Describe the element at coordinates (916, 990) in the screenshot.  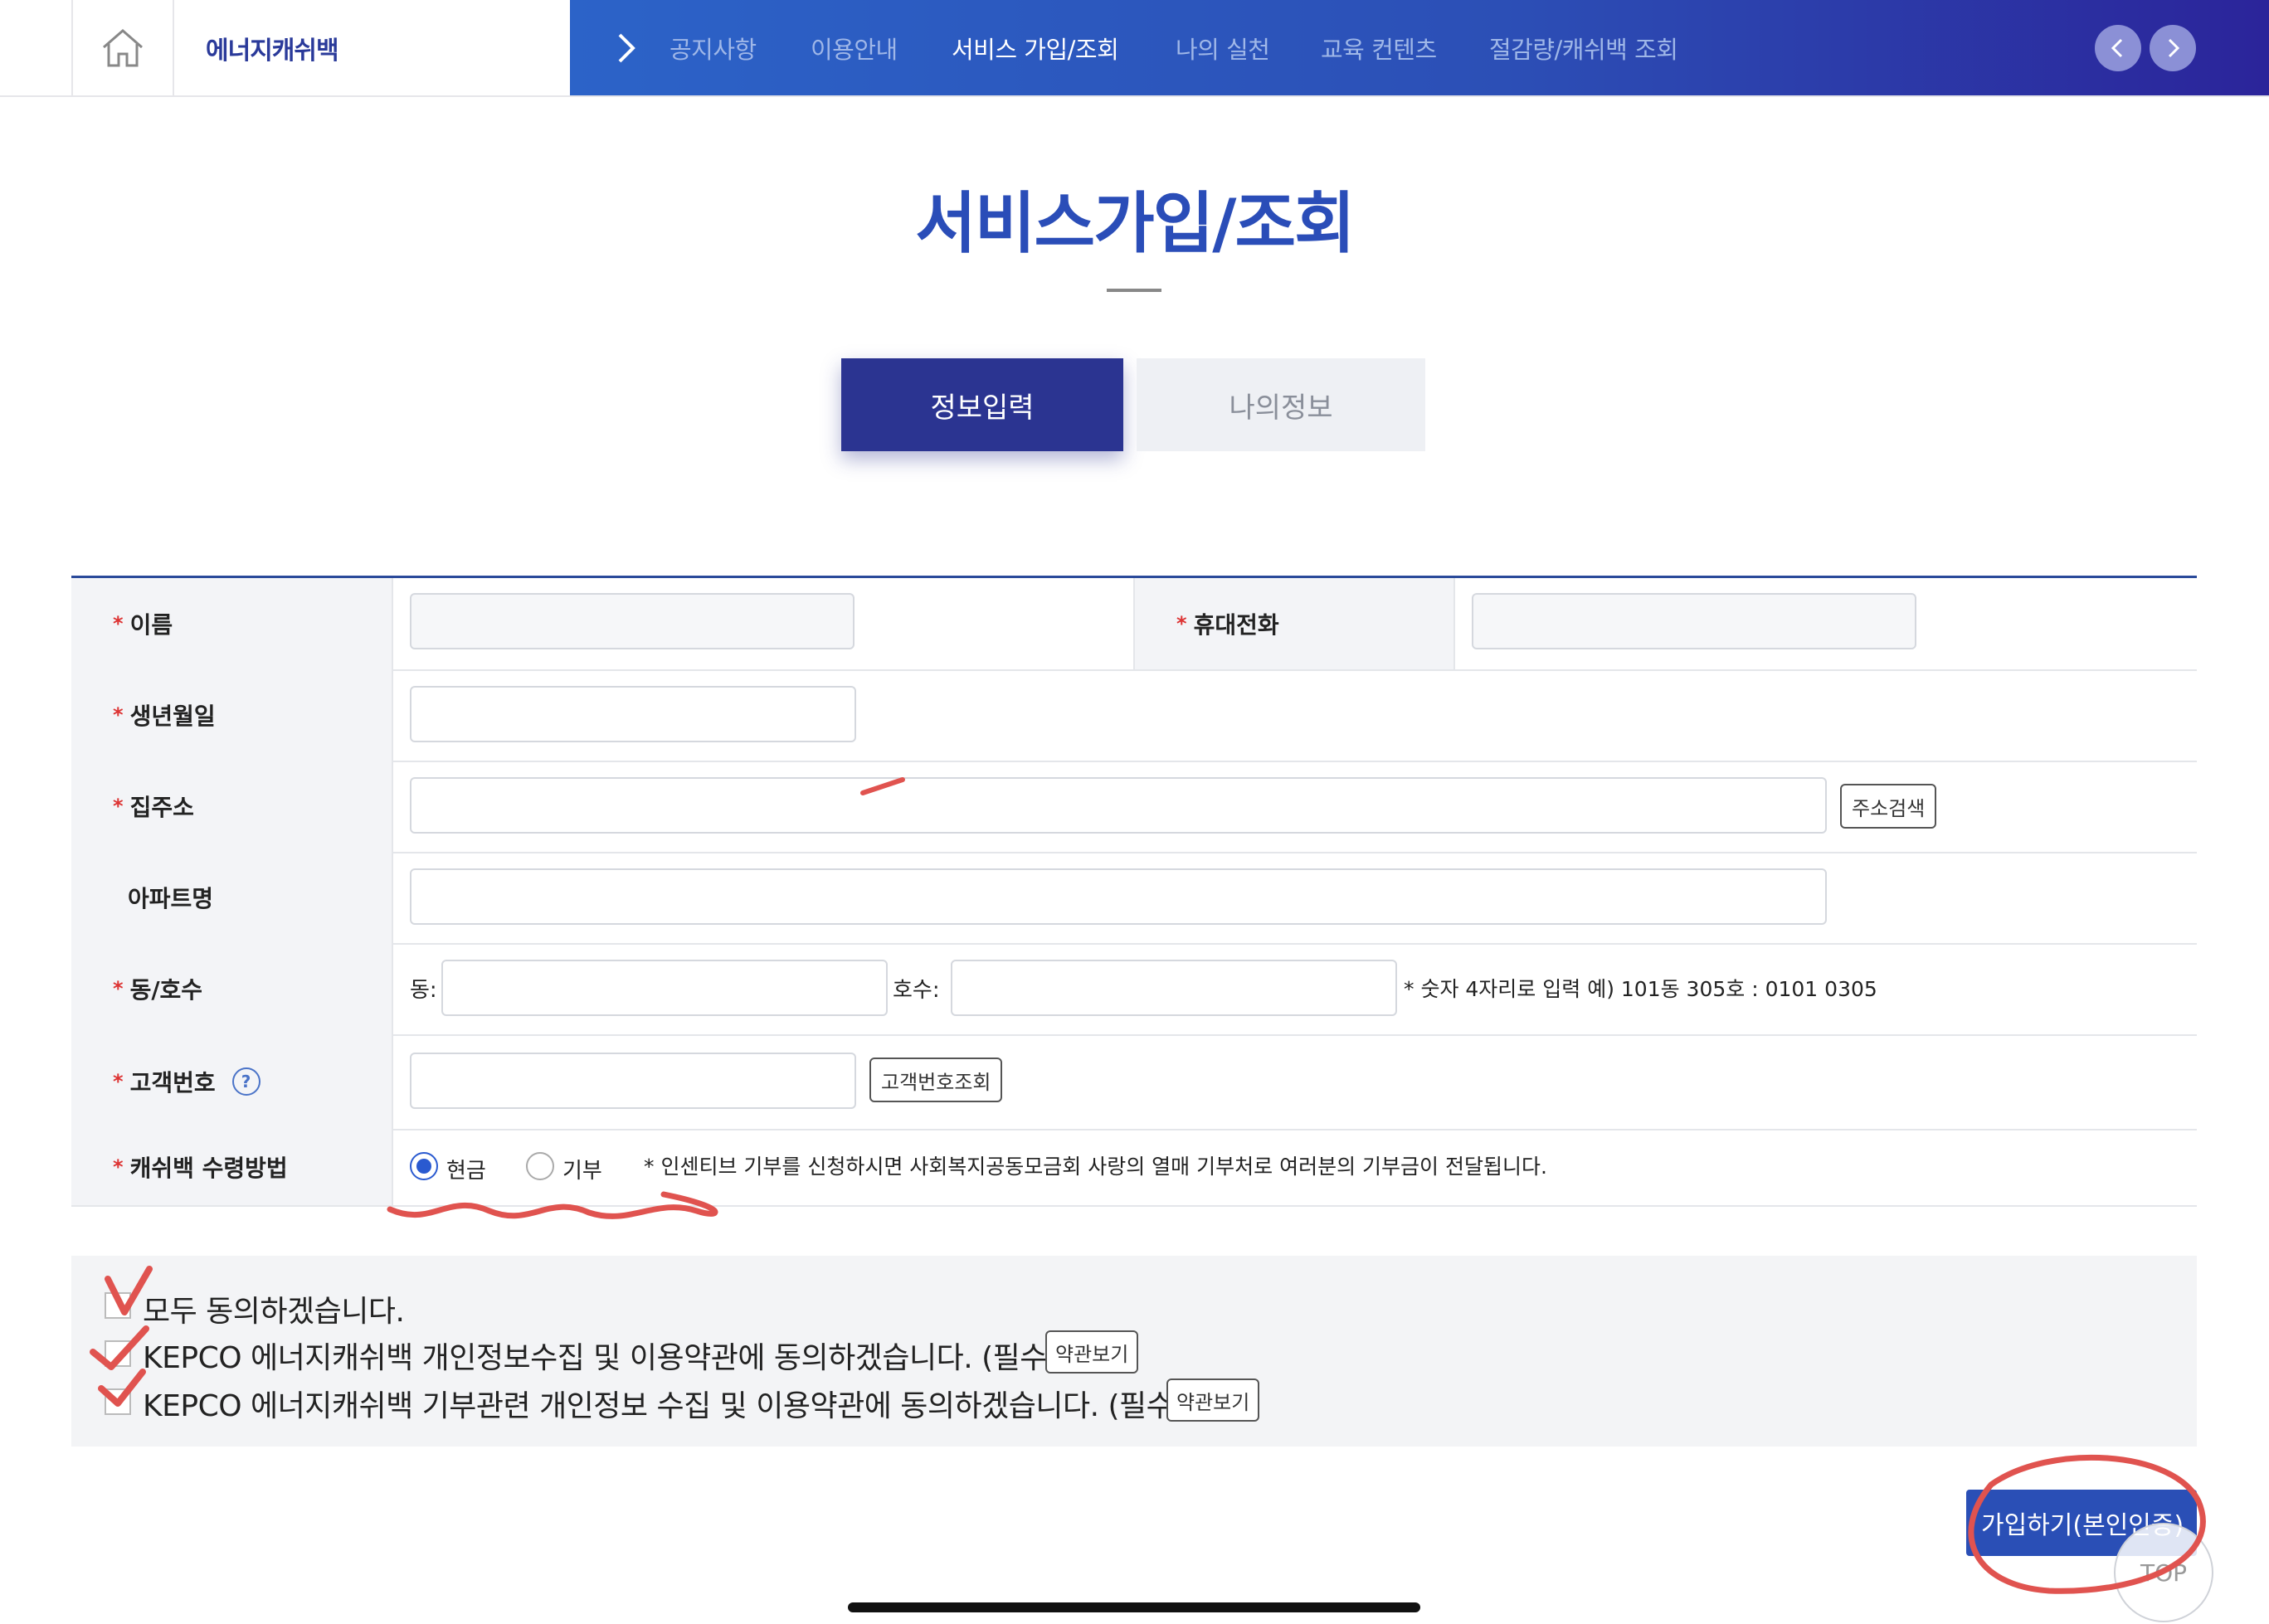
I see `ho-prefix: 호수:` at that location.